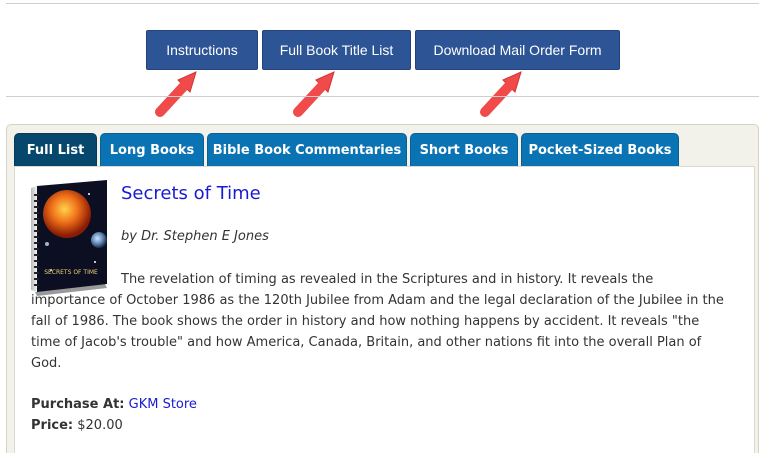 This screenshot has height=453, width=765. I want to click on tab-full-list: Full List, so click(55, 150).